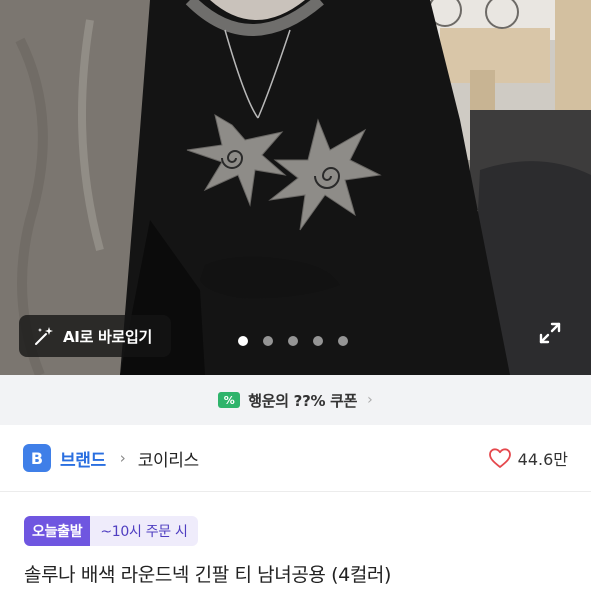 The image size is (591, 591). I want to click on carousel-indicator, so click(293, 341).